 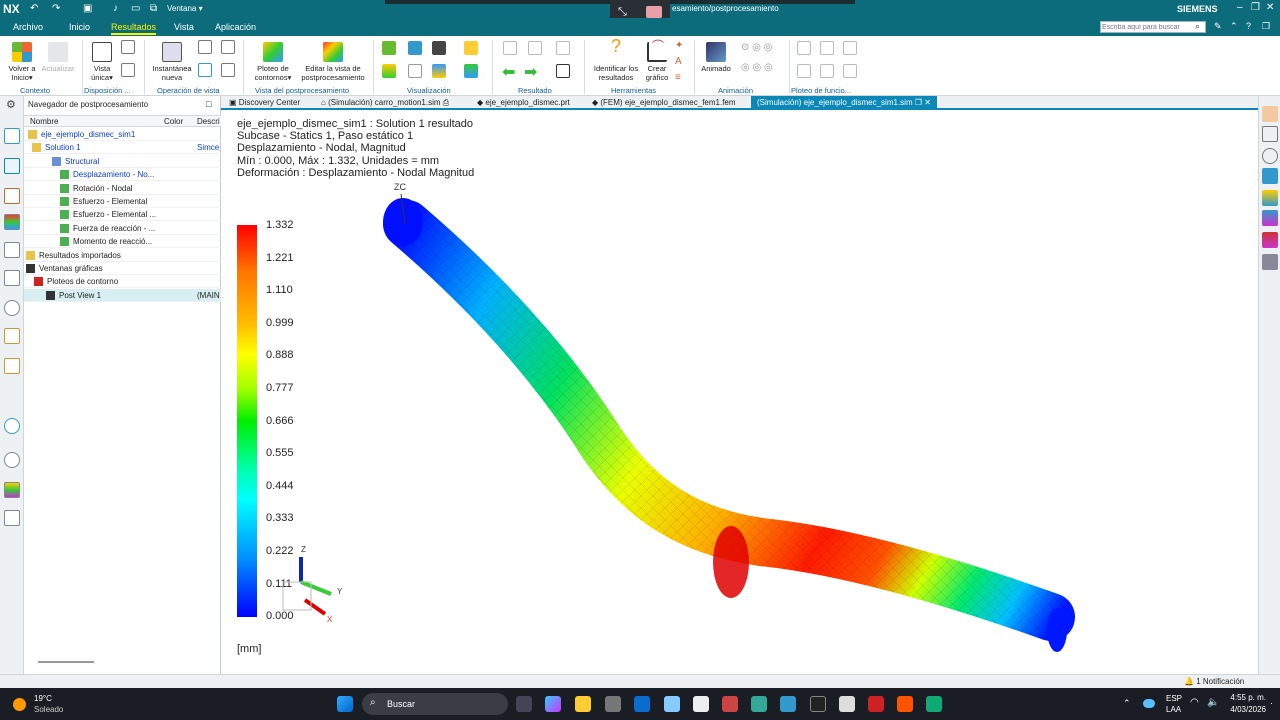 What do you see at coordinates (122, 148) in the screenshot?
I see `nav-row: Solution 1 Simce` at bounding box center [122, 148].